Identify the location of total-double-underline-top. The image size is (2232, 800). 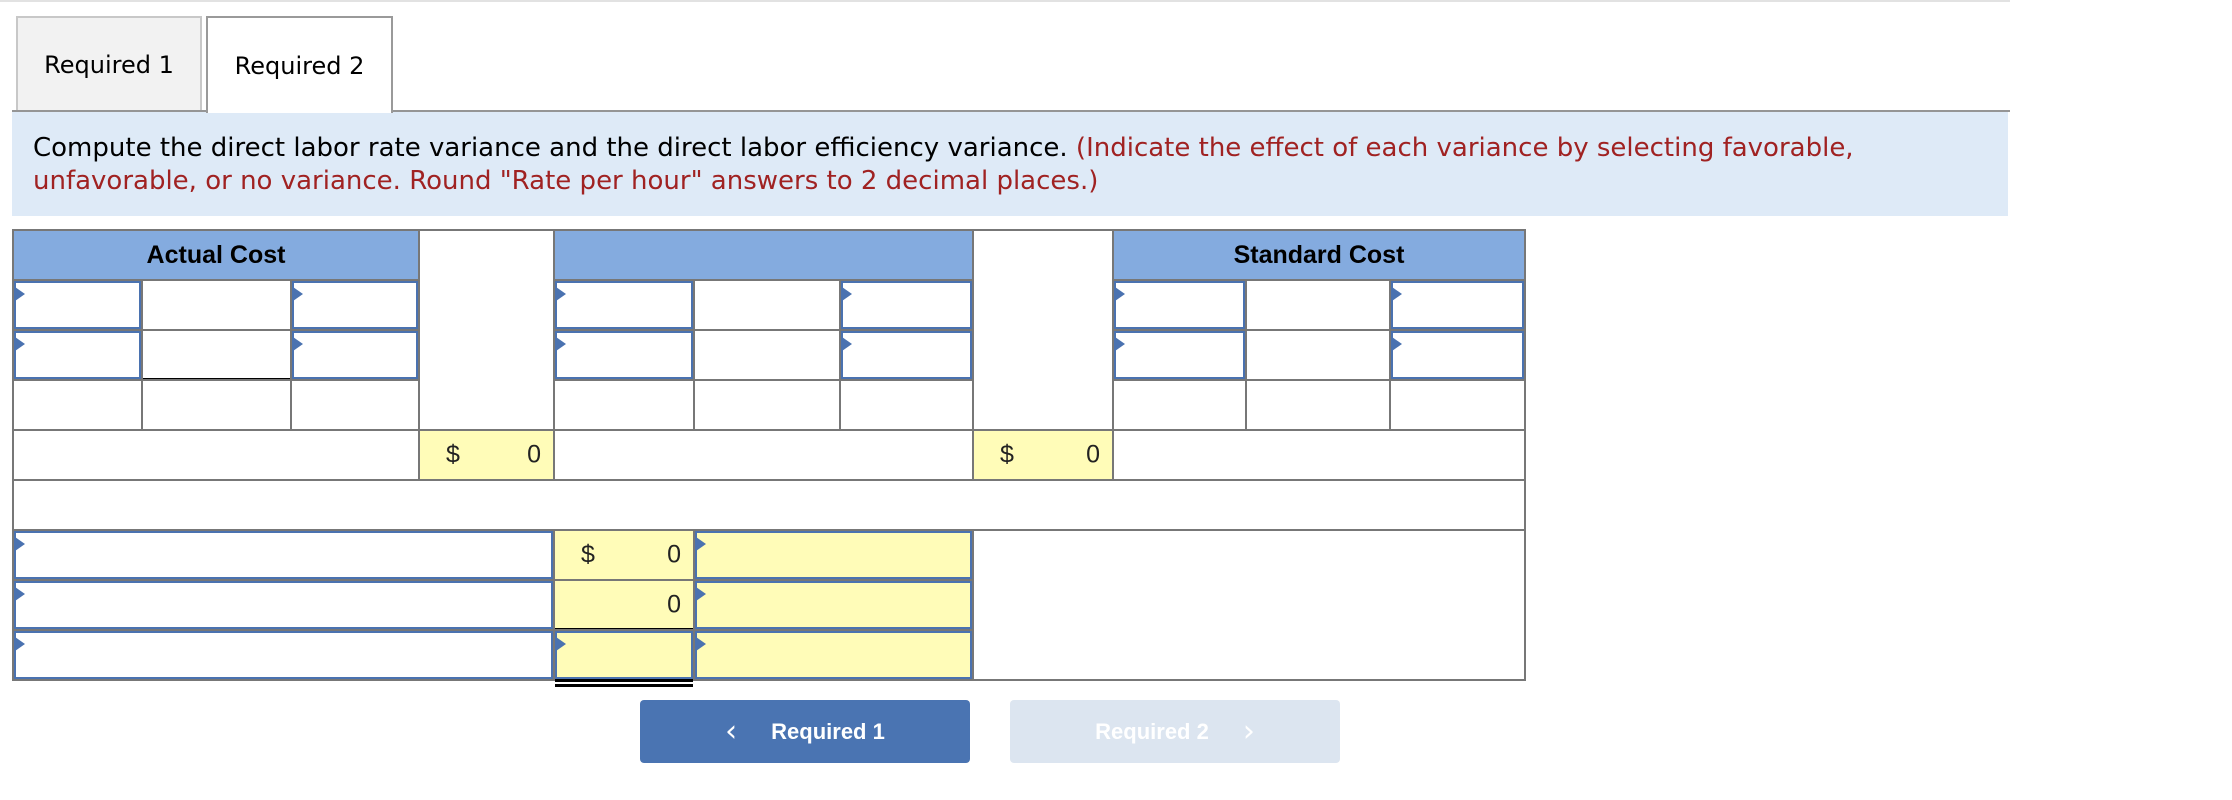
(624, 680).